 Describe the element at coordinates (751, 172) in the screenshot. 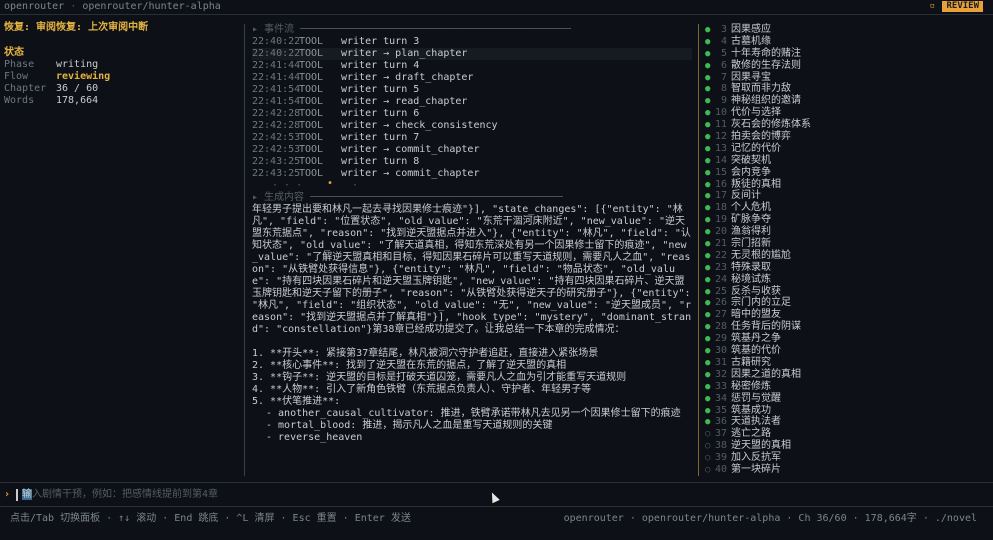

I see `chapter-title: 会内竞争` at that location.